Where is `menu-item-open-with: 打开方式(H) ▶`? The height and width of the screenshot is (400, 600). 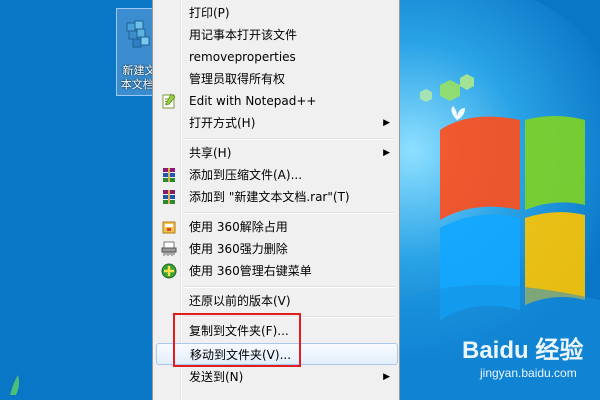 menu-item-open-with: 打开方式(H) ▶ is located at coordinates (277, 123).